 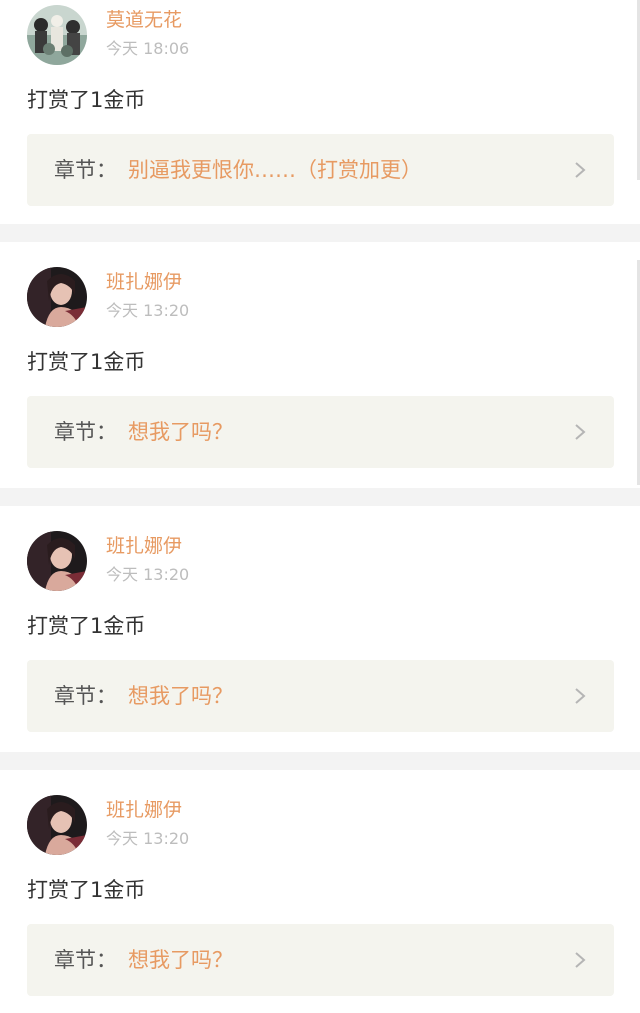 What do you see at coordinates (275, 170) in the screenshot?
I see `chapter-title: 别逼我更恨你……（打赏加更）` at bounding box center [275, 170].